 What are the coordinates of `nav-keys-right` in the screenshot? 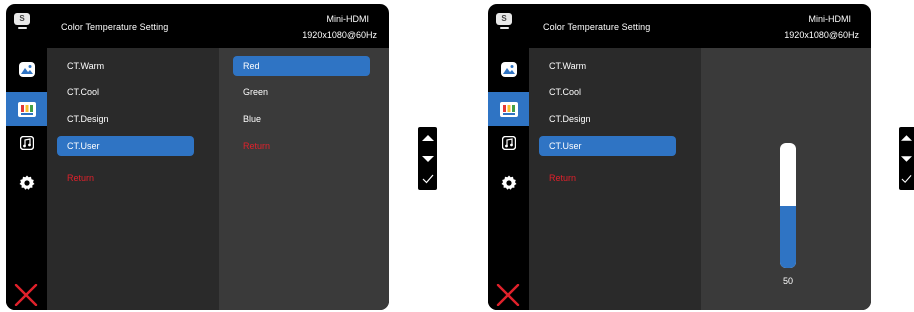 It's located at (906, 158).